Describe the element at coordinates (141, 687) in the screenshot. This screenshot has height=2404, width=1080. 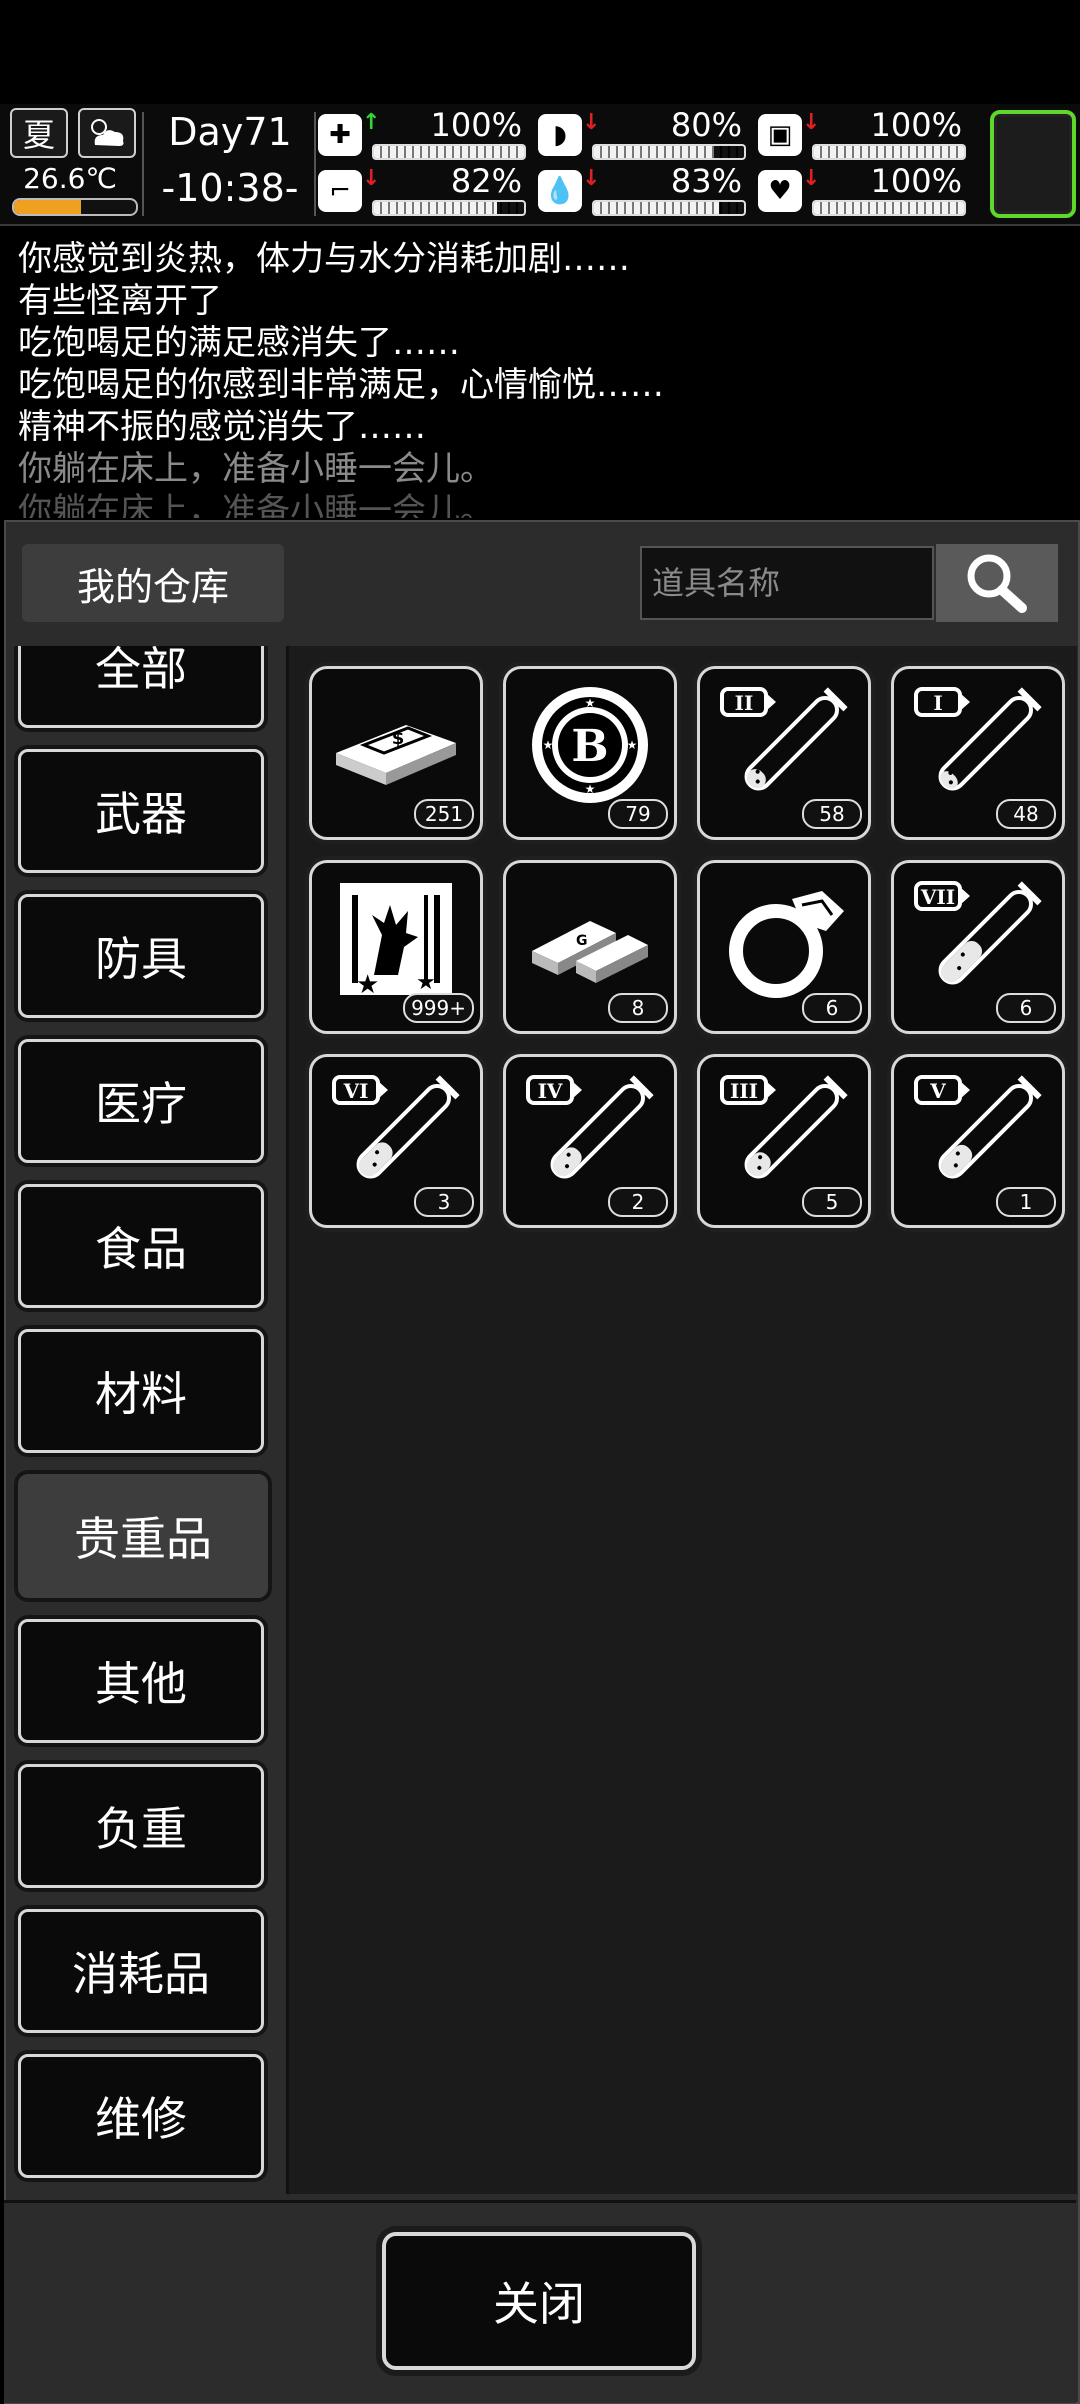
I see `category-tab: 全部` at that location.